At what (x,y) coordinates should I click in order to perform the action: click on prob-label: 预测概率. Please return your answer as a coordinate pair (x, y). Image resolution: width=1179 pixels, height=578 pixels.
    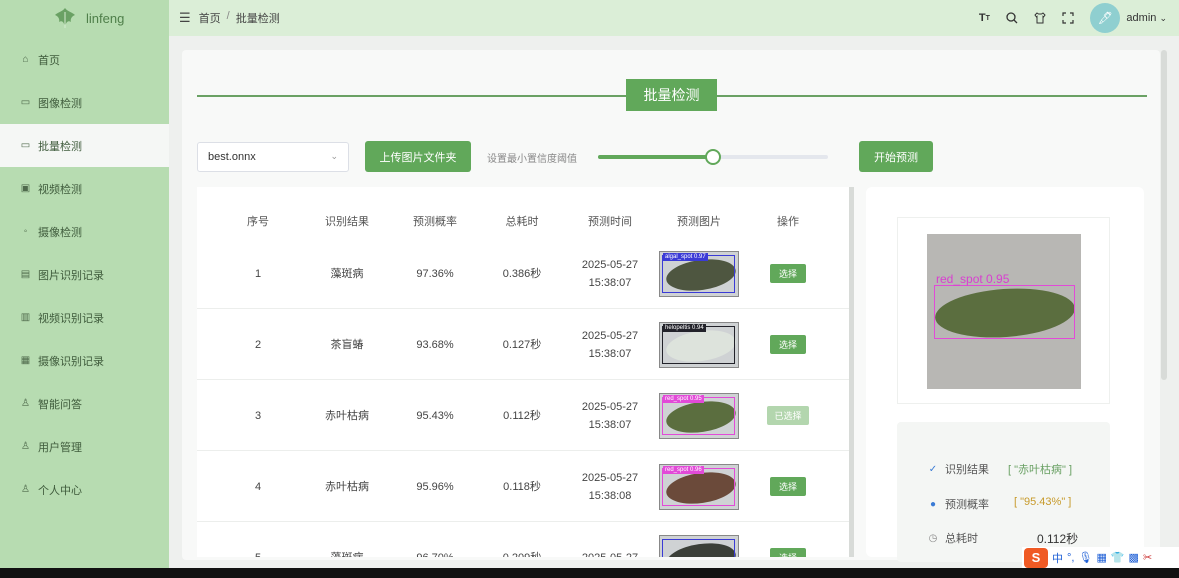
    Looking at the image, I should click on (967, 505).